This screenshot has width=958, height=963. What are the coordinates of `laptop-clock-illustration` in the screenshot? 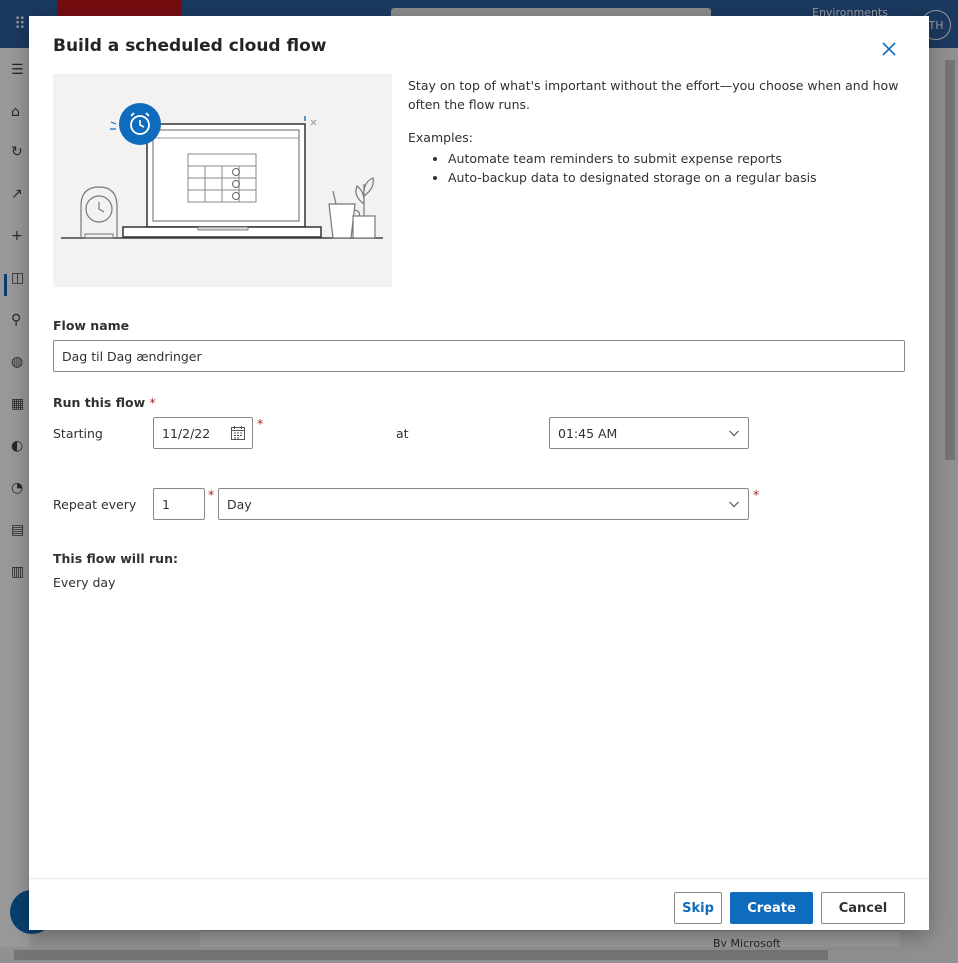 It's located at (222, 171).